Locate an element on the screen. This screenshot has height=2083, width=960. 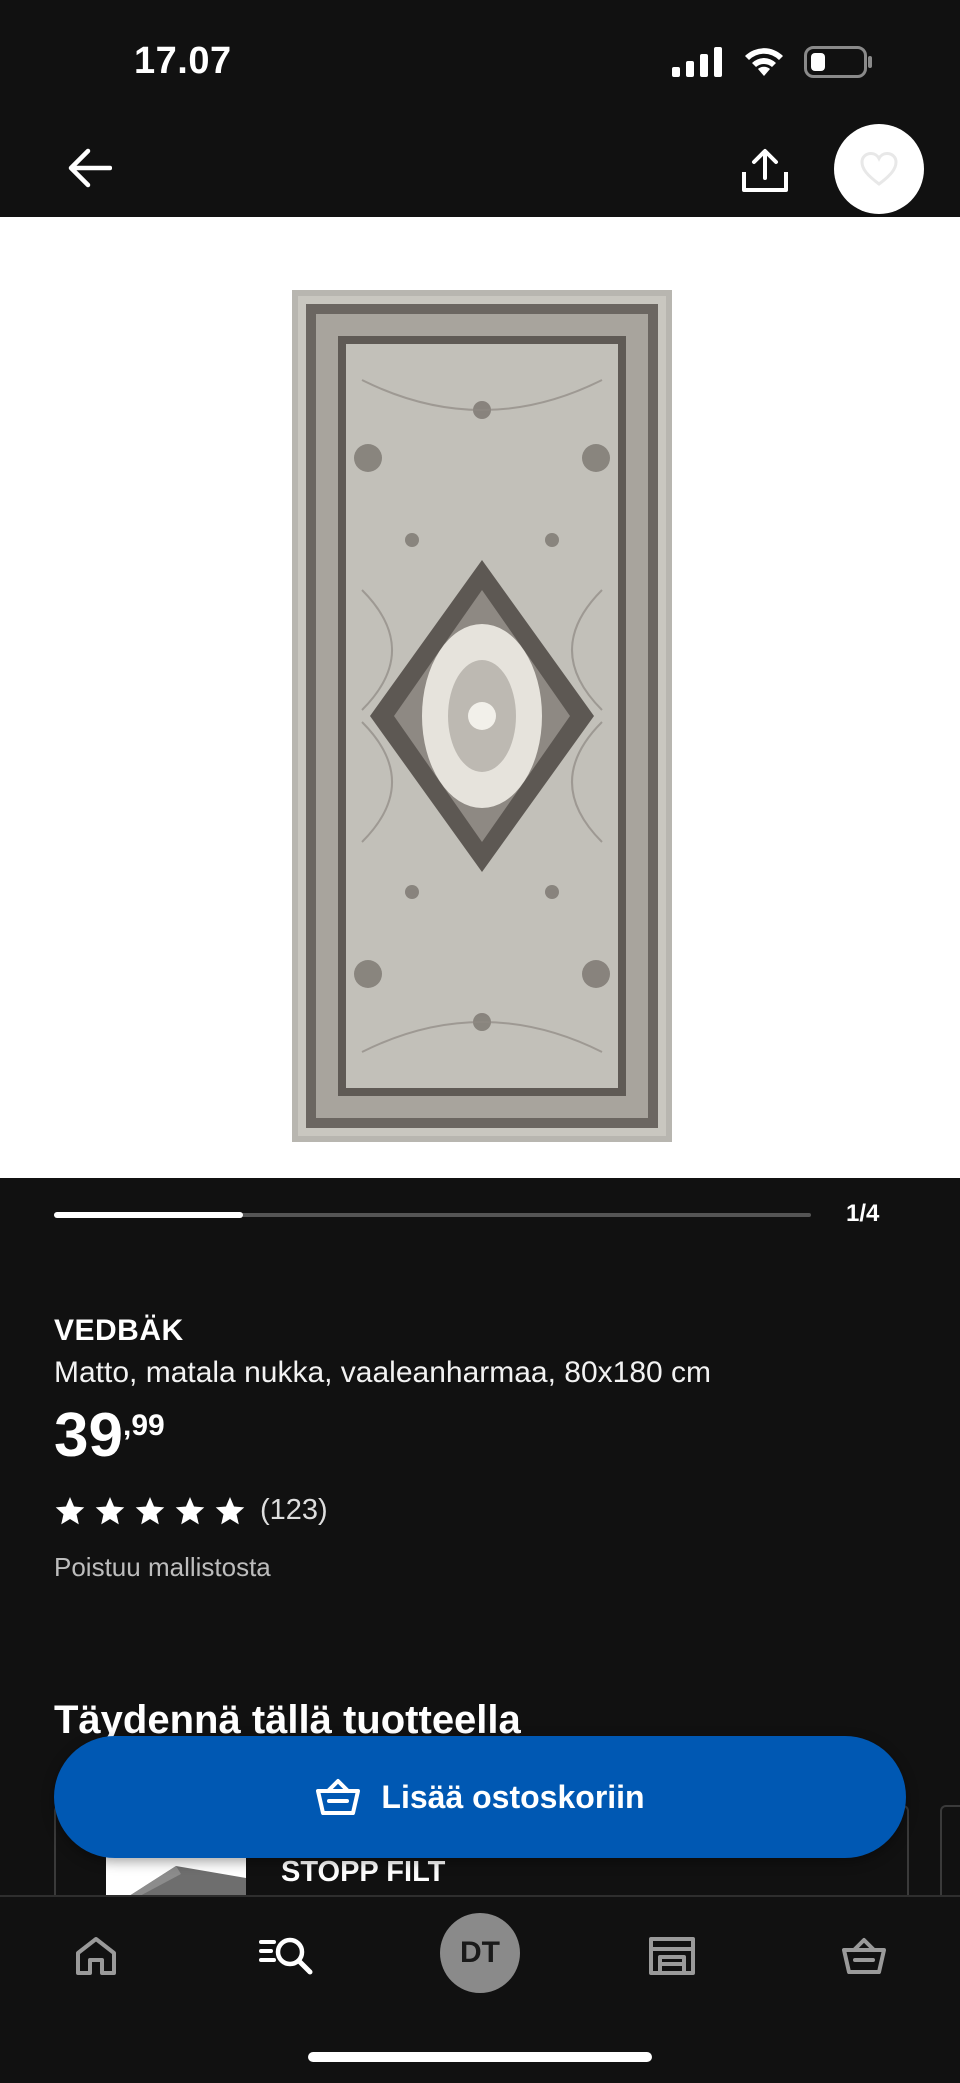
tab-cart is located at coordinates (864, 1956).